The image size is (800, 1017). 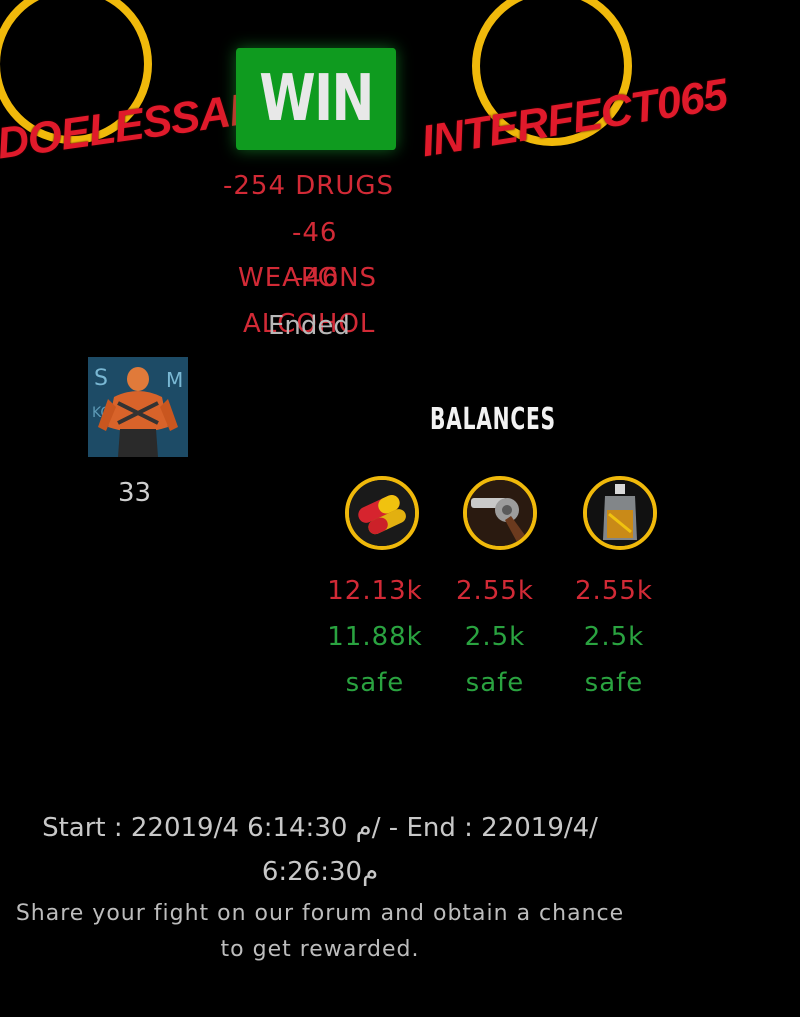 I want to click on balances-title: BALANCES, so click(x=493, y=419).